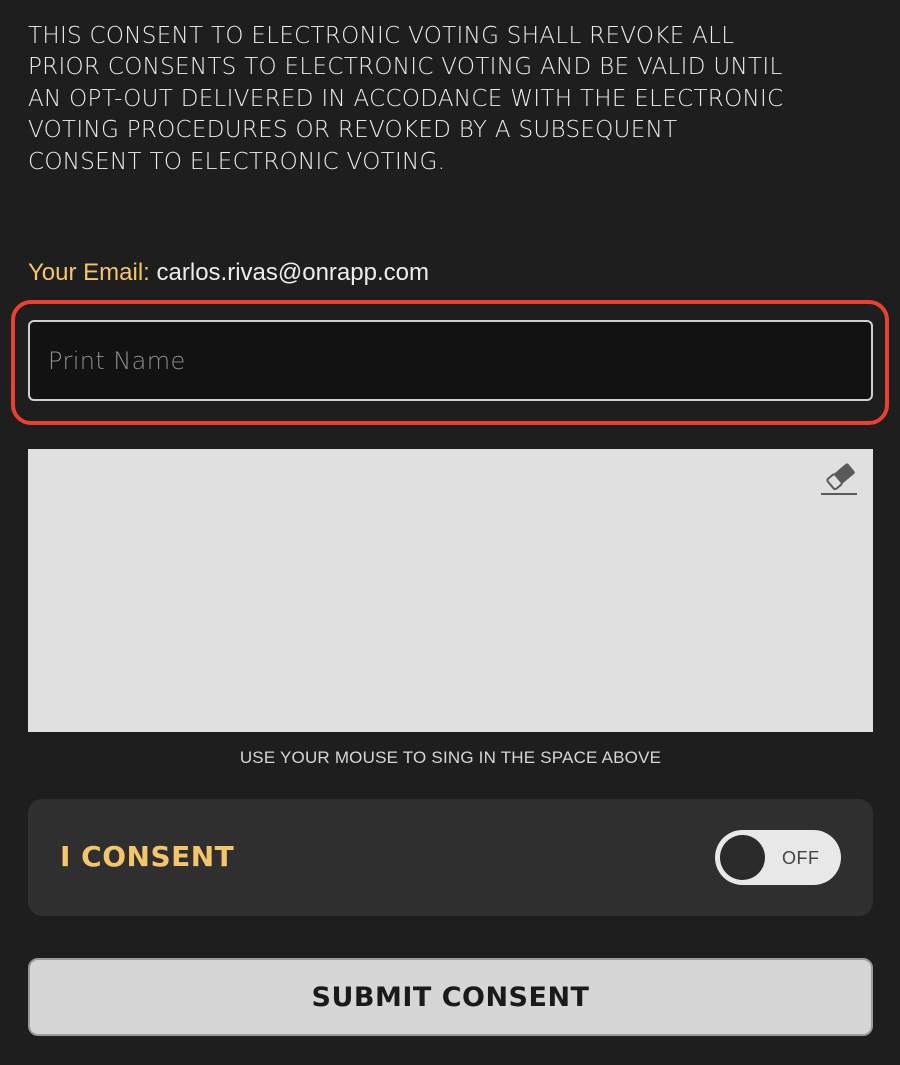 The height and width of the screenshot is (1065, 900). Describe the element at coordinates (450, 360) in the screenshot. I see `print-name-input` at that location.